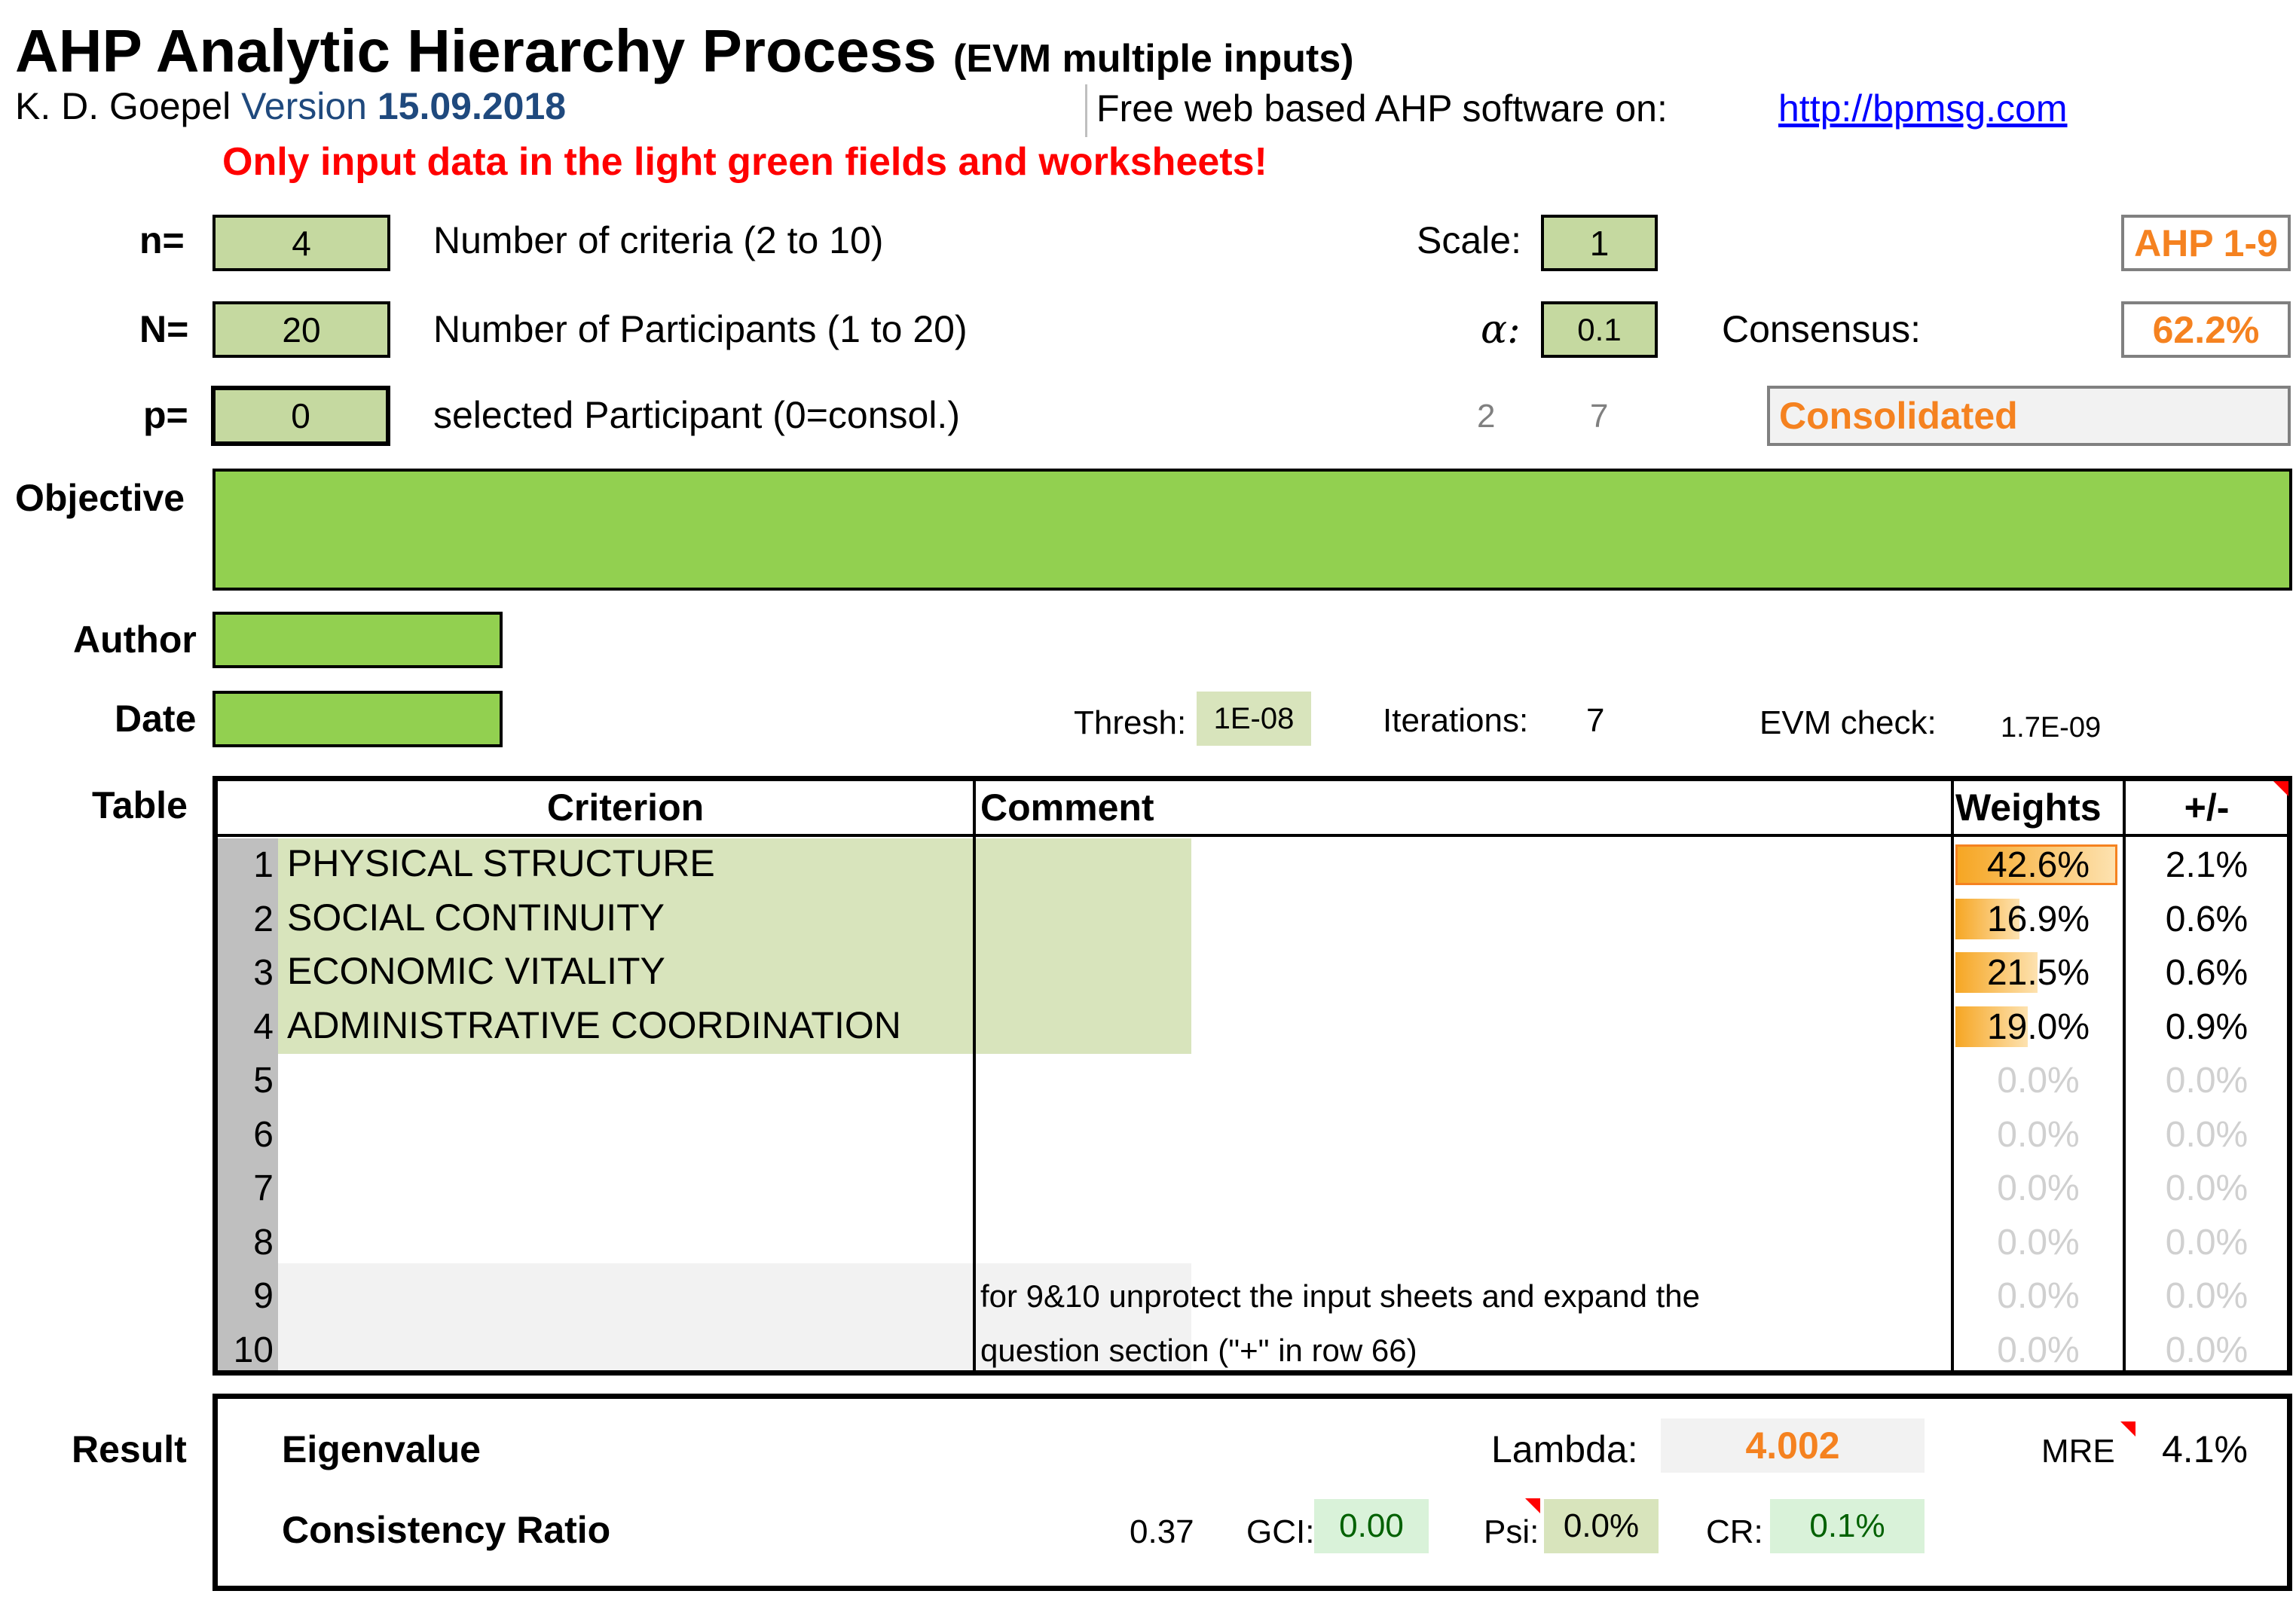 This screenshot has height=1597, width=2296. What do you see at coordinates (1595, 720) in the screenshot?
I see `iterations-value: 7` at bounding box center [1595, 720].